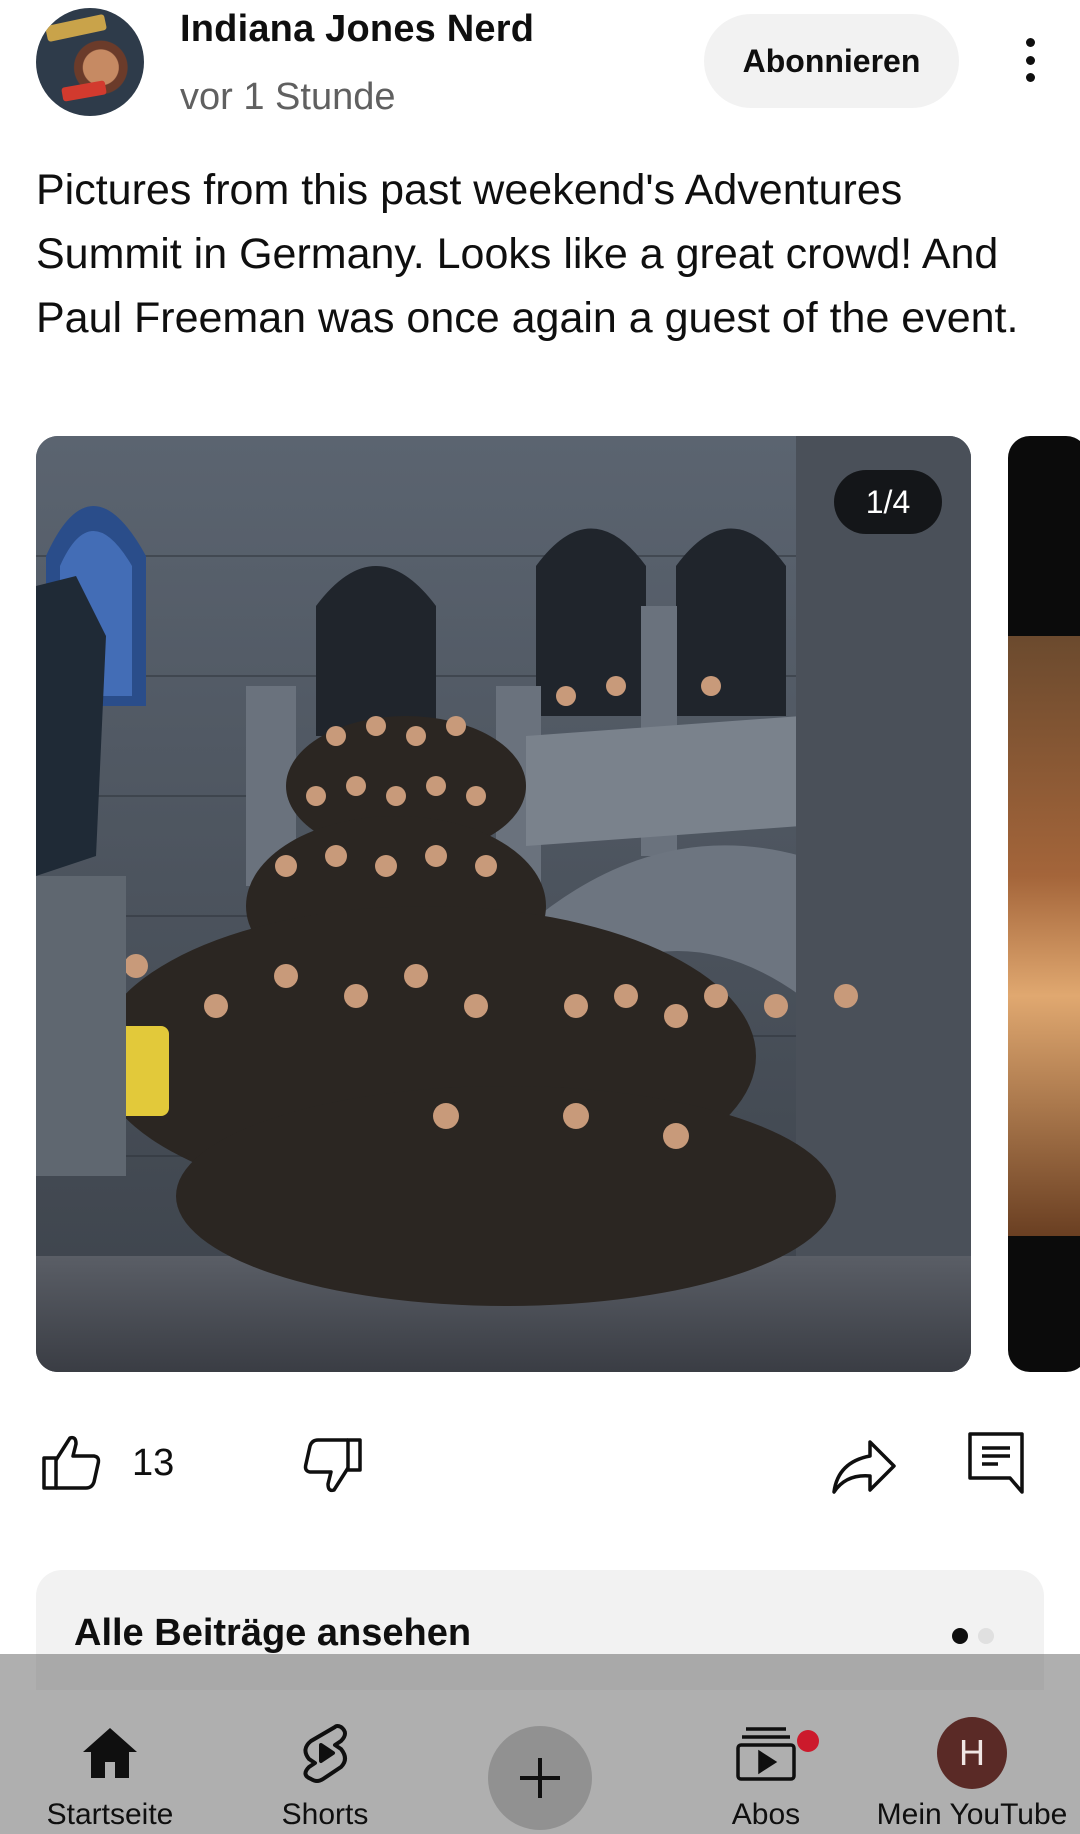 The height and width of the screenshot is (1834, 1080). I want to click on channel-logo-graphic, so click(76, 28).